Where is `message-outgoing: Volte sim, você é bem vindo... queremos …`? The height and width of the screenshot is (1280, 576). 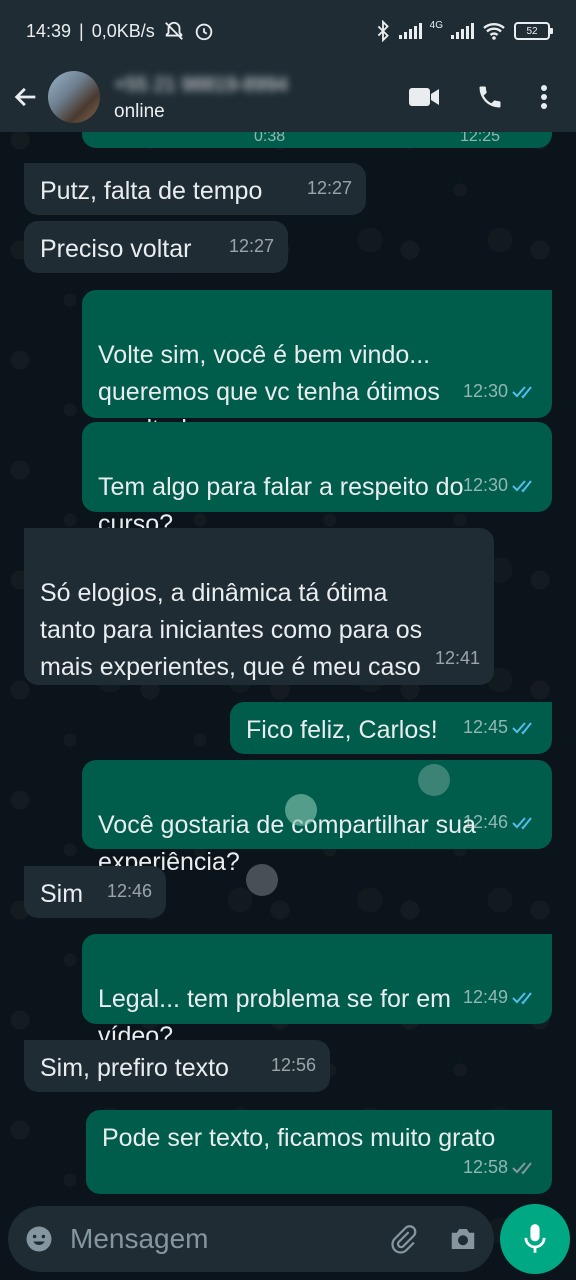
message-outgoing: Volte sim, você é bem vindo... queremos … is located at coordinates (317, 366).